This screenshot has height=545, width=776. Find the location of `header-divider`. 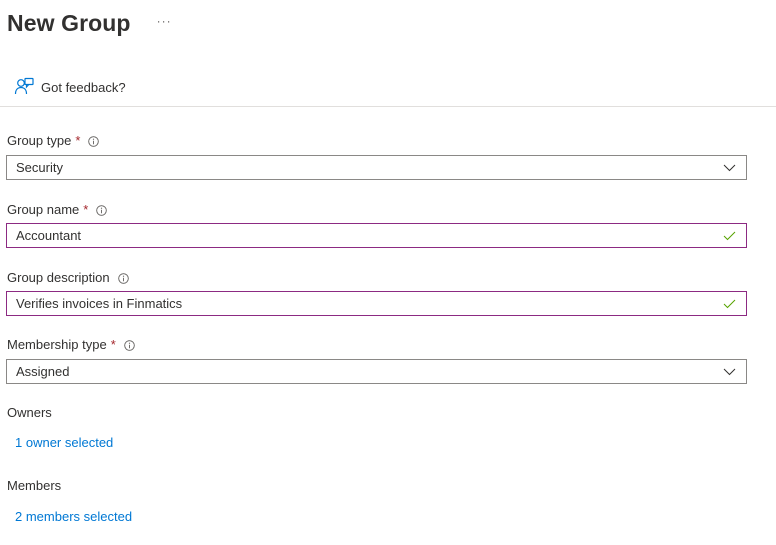

header-divider is located at coordinates (388, 106).